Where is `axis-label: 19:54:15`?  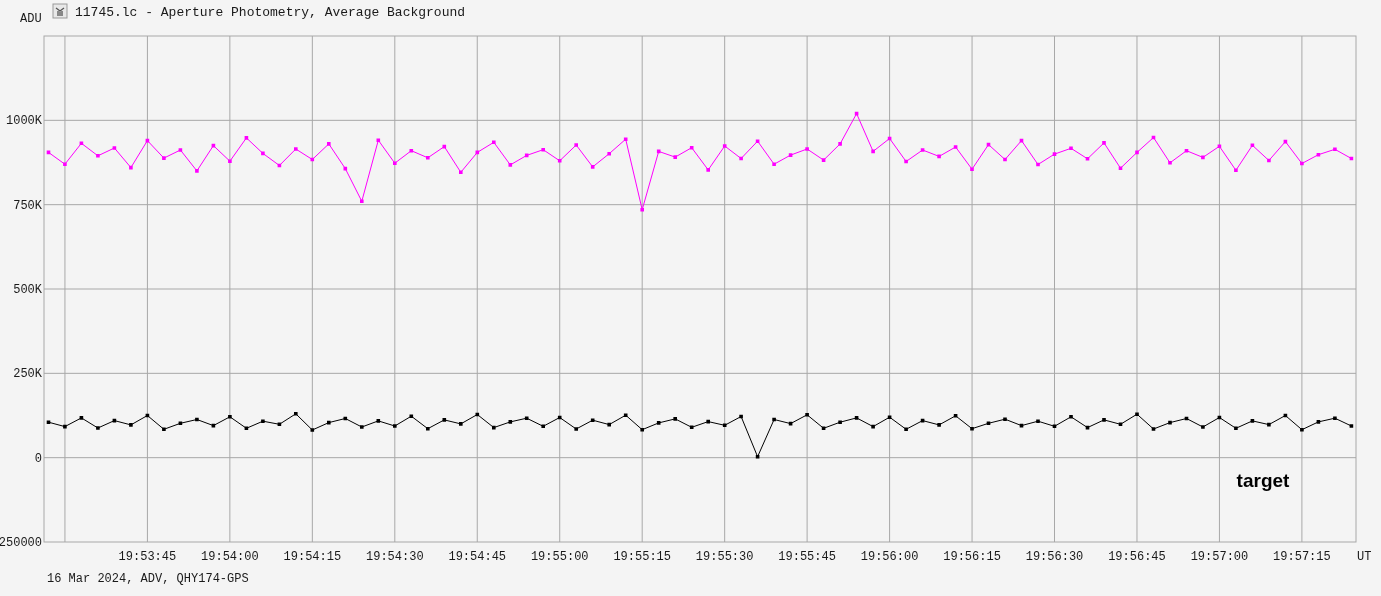
axis-label: 19:54:15 is located at coordinates (312, 557).